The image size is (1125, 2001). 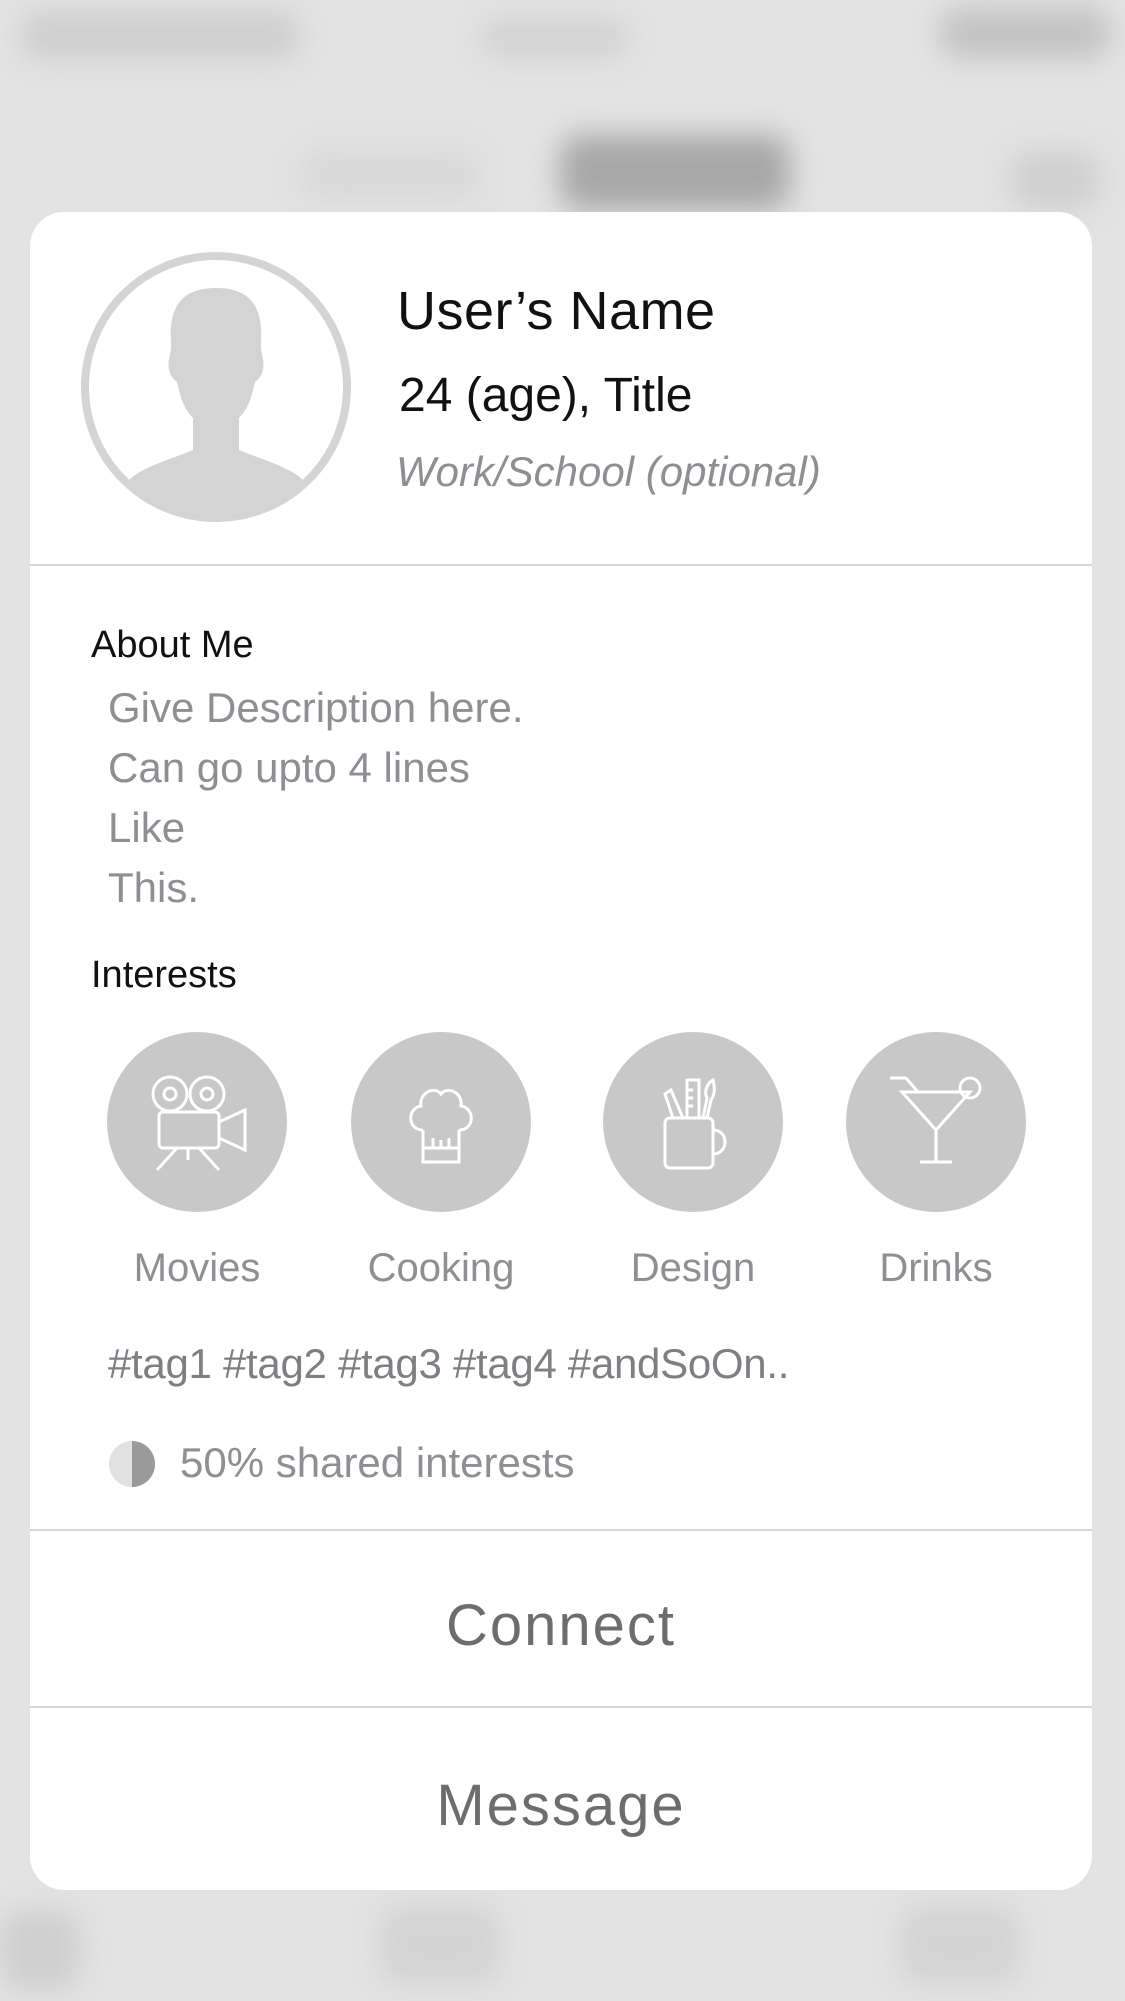 What do you see at coordinates (216, 401) in the screenshot?
I see `user-silhouette-icon` at bounding box center [216, 401].